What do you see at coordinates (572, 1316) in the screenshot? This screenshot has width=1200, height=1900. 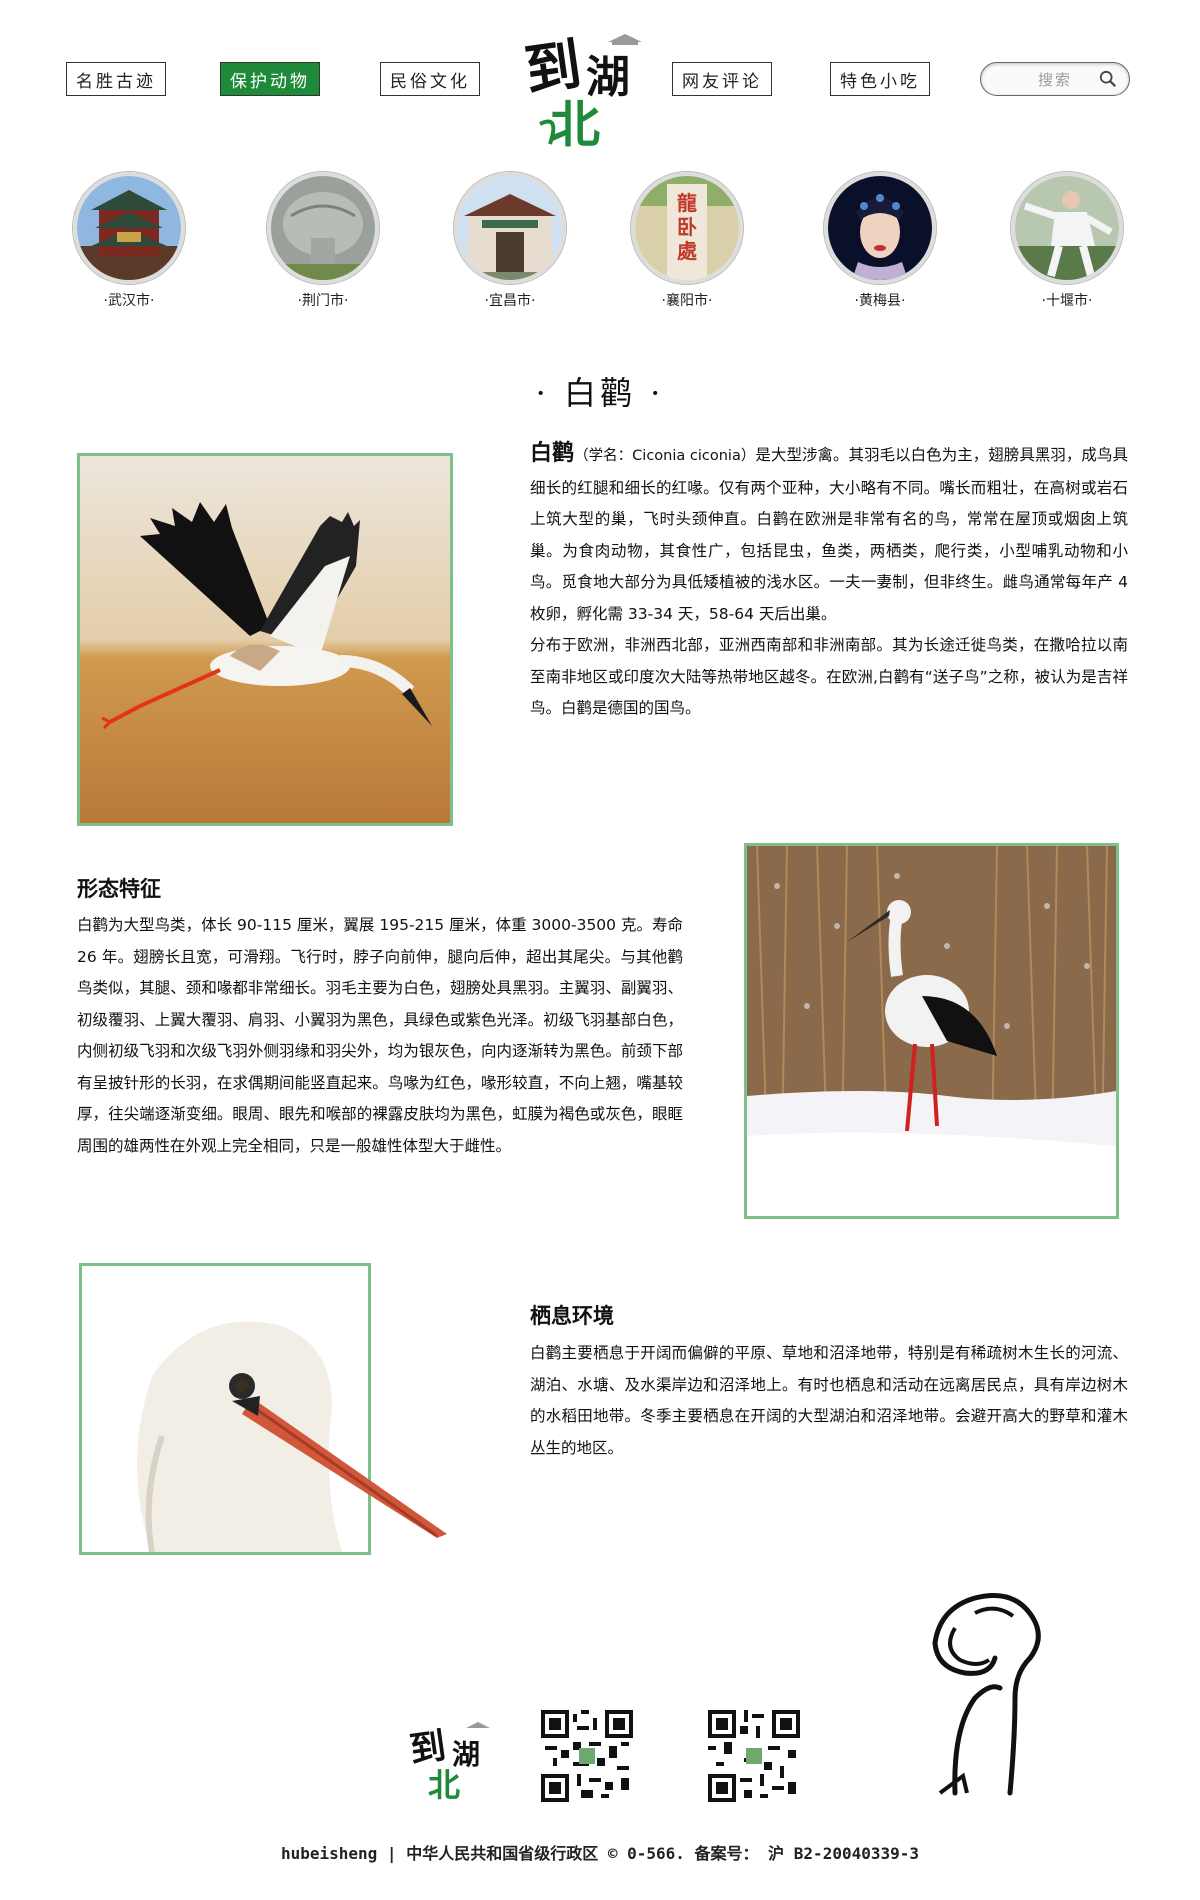 I see `section-heading-habitat: 栖息环境` at bounding box center [572, 1316].